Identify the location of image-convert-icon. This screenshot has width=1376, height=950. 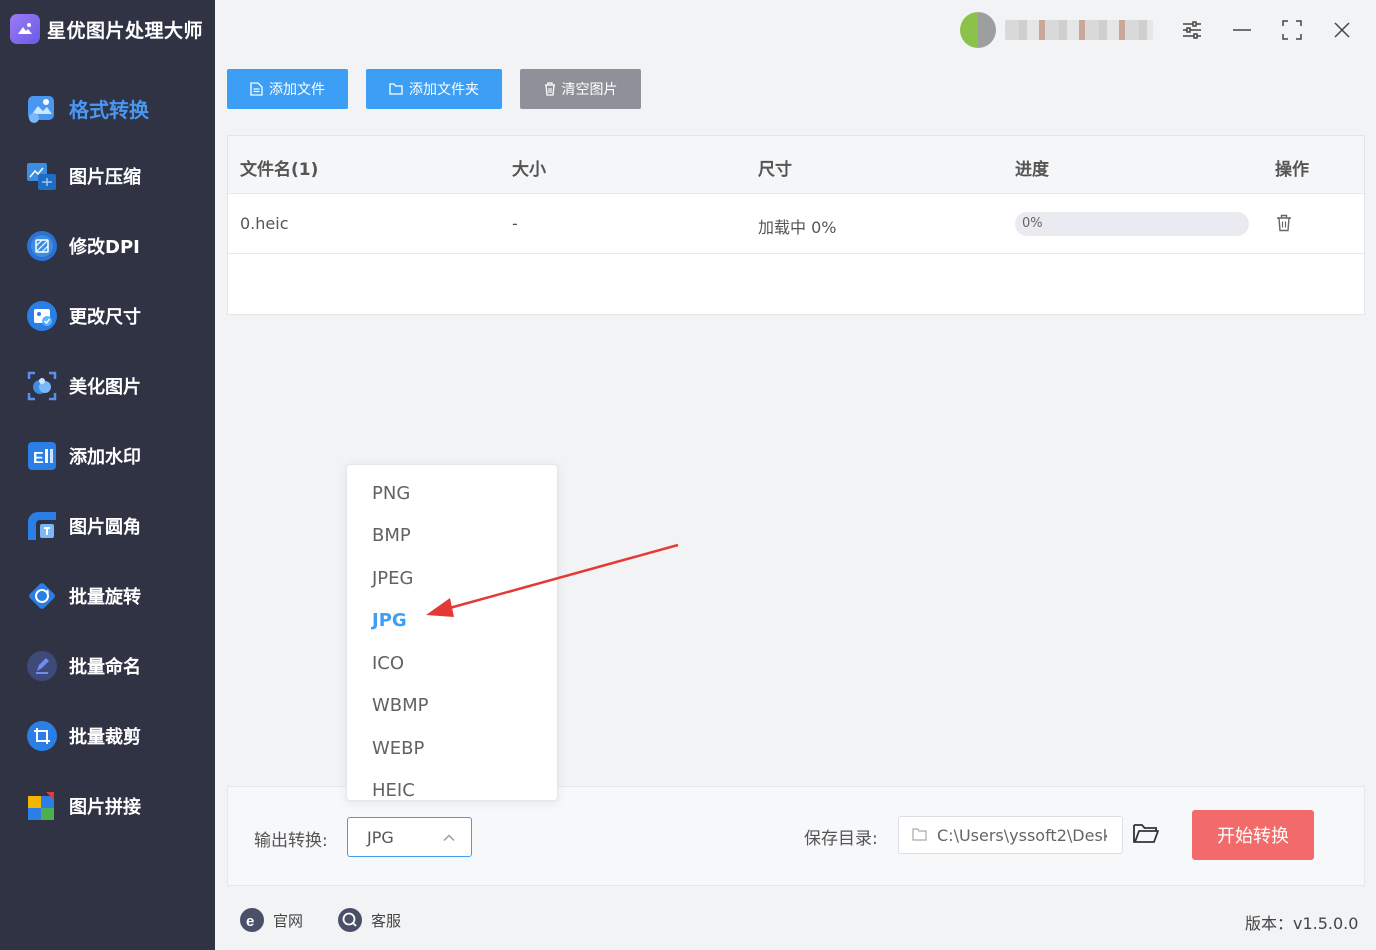
(42, 108).